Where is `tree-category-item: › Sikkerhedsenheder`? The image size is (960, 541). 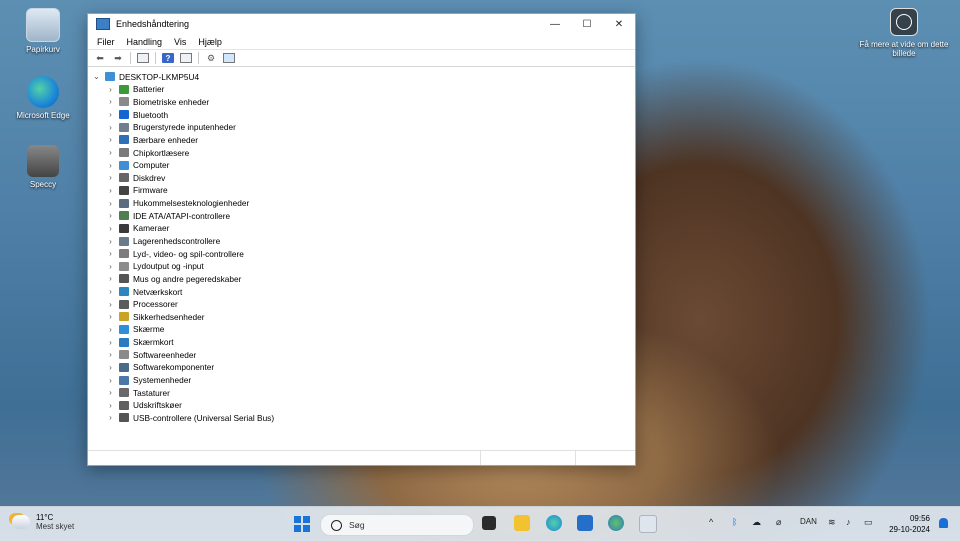 tree-category-item: › Sikkerhedsenheder is located at coordinates (361, 317).